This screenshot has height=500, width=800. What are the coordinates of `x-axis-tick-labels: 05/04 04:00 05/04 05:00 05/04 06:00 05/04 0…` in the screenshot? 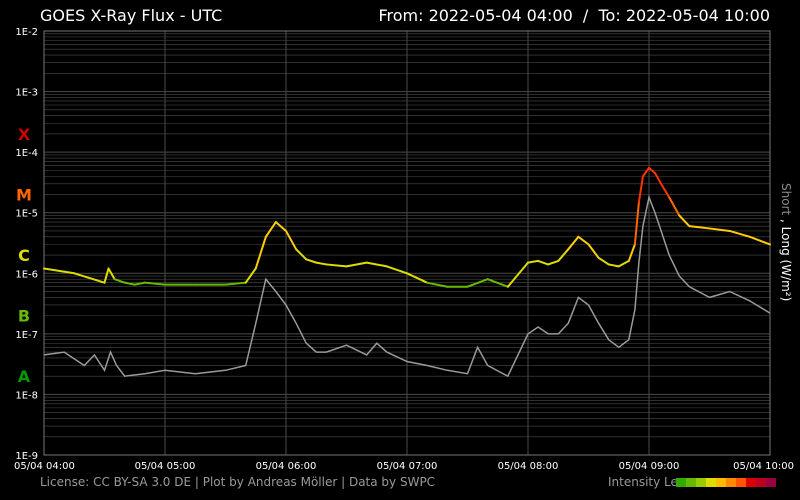 It's located at (404, 466).